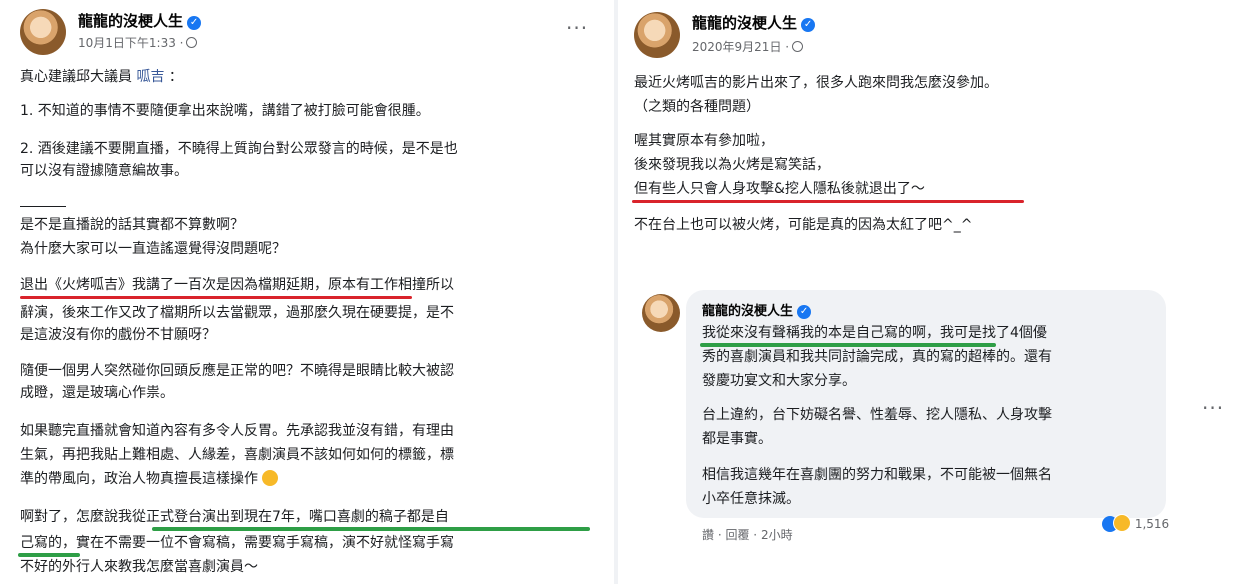 The width and height of the screenshot is (1242, 584). I want to click on comment-more-icon: ···, so click(1213, 408).